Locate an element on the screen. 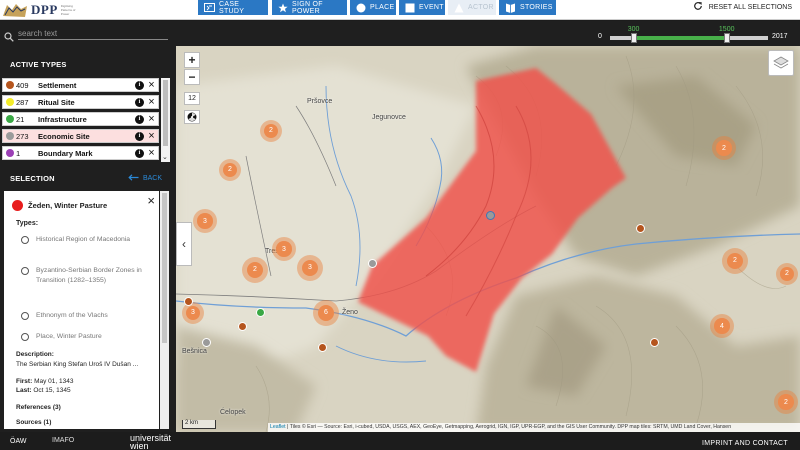 The image size is (800, 450). star-icon is located at coordinates (283, 8).